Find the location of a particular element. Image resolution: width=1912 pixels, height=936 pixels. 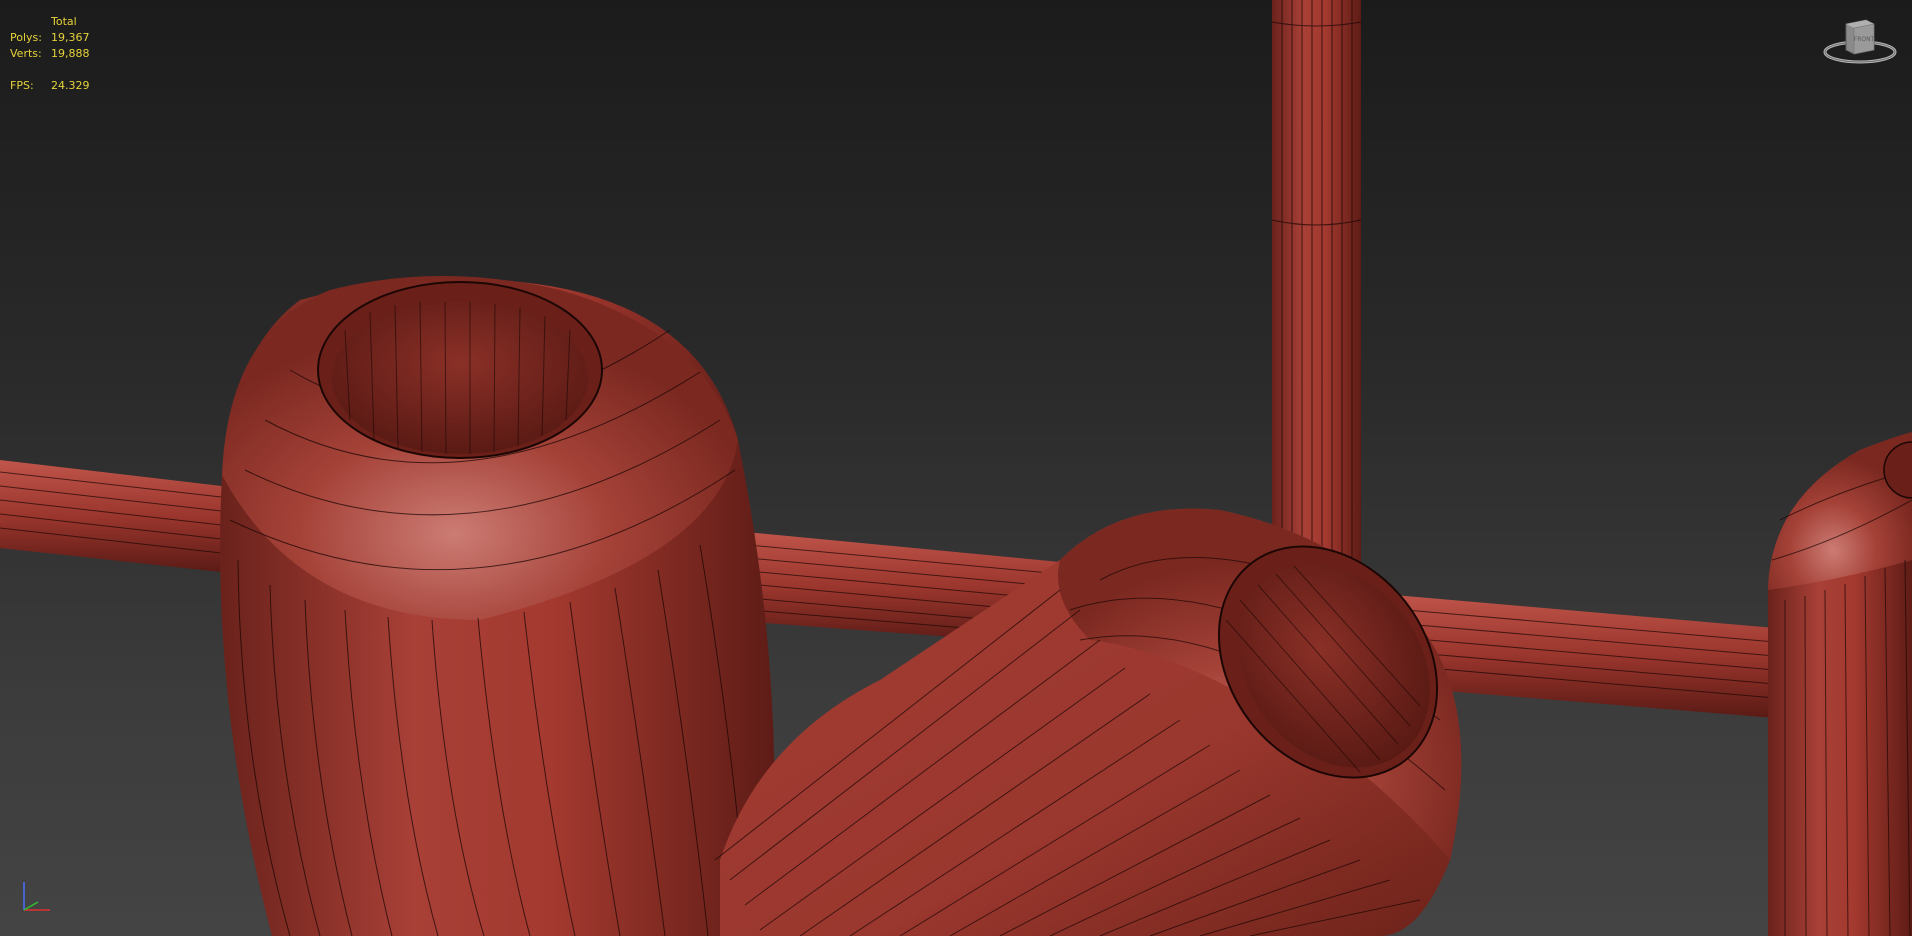

fps-label: FPS: is located at coordinates (22, 85).